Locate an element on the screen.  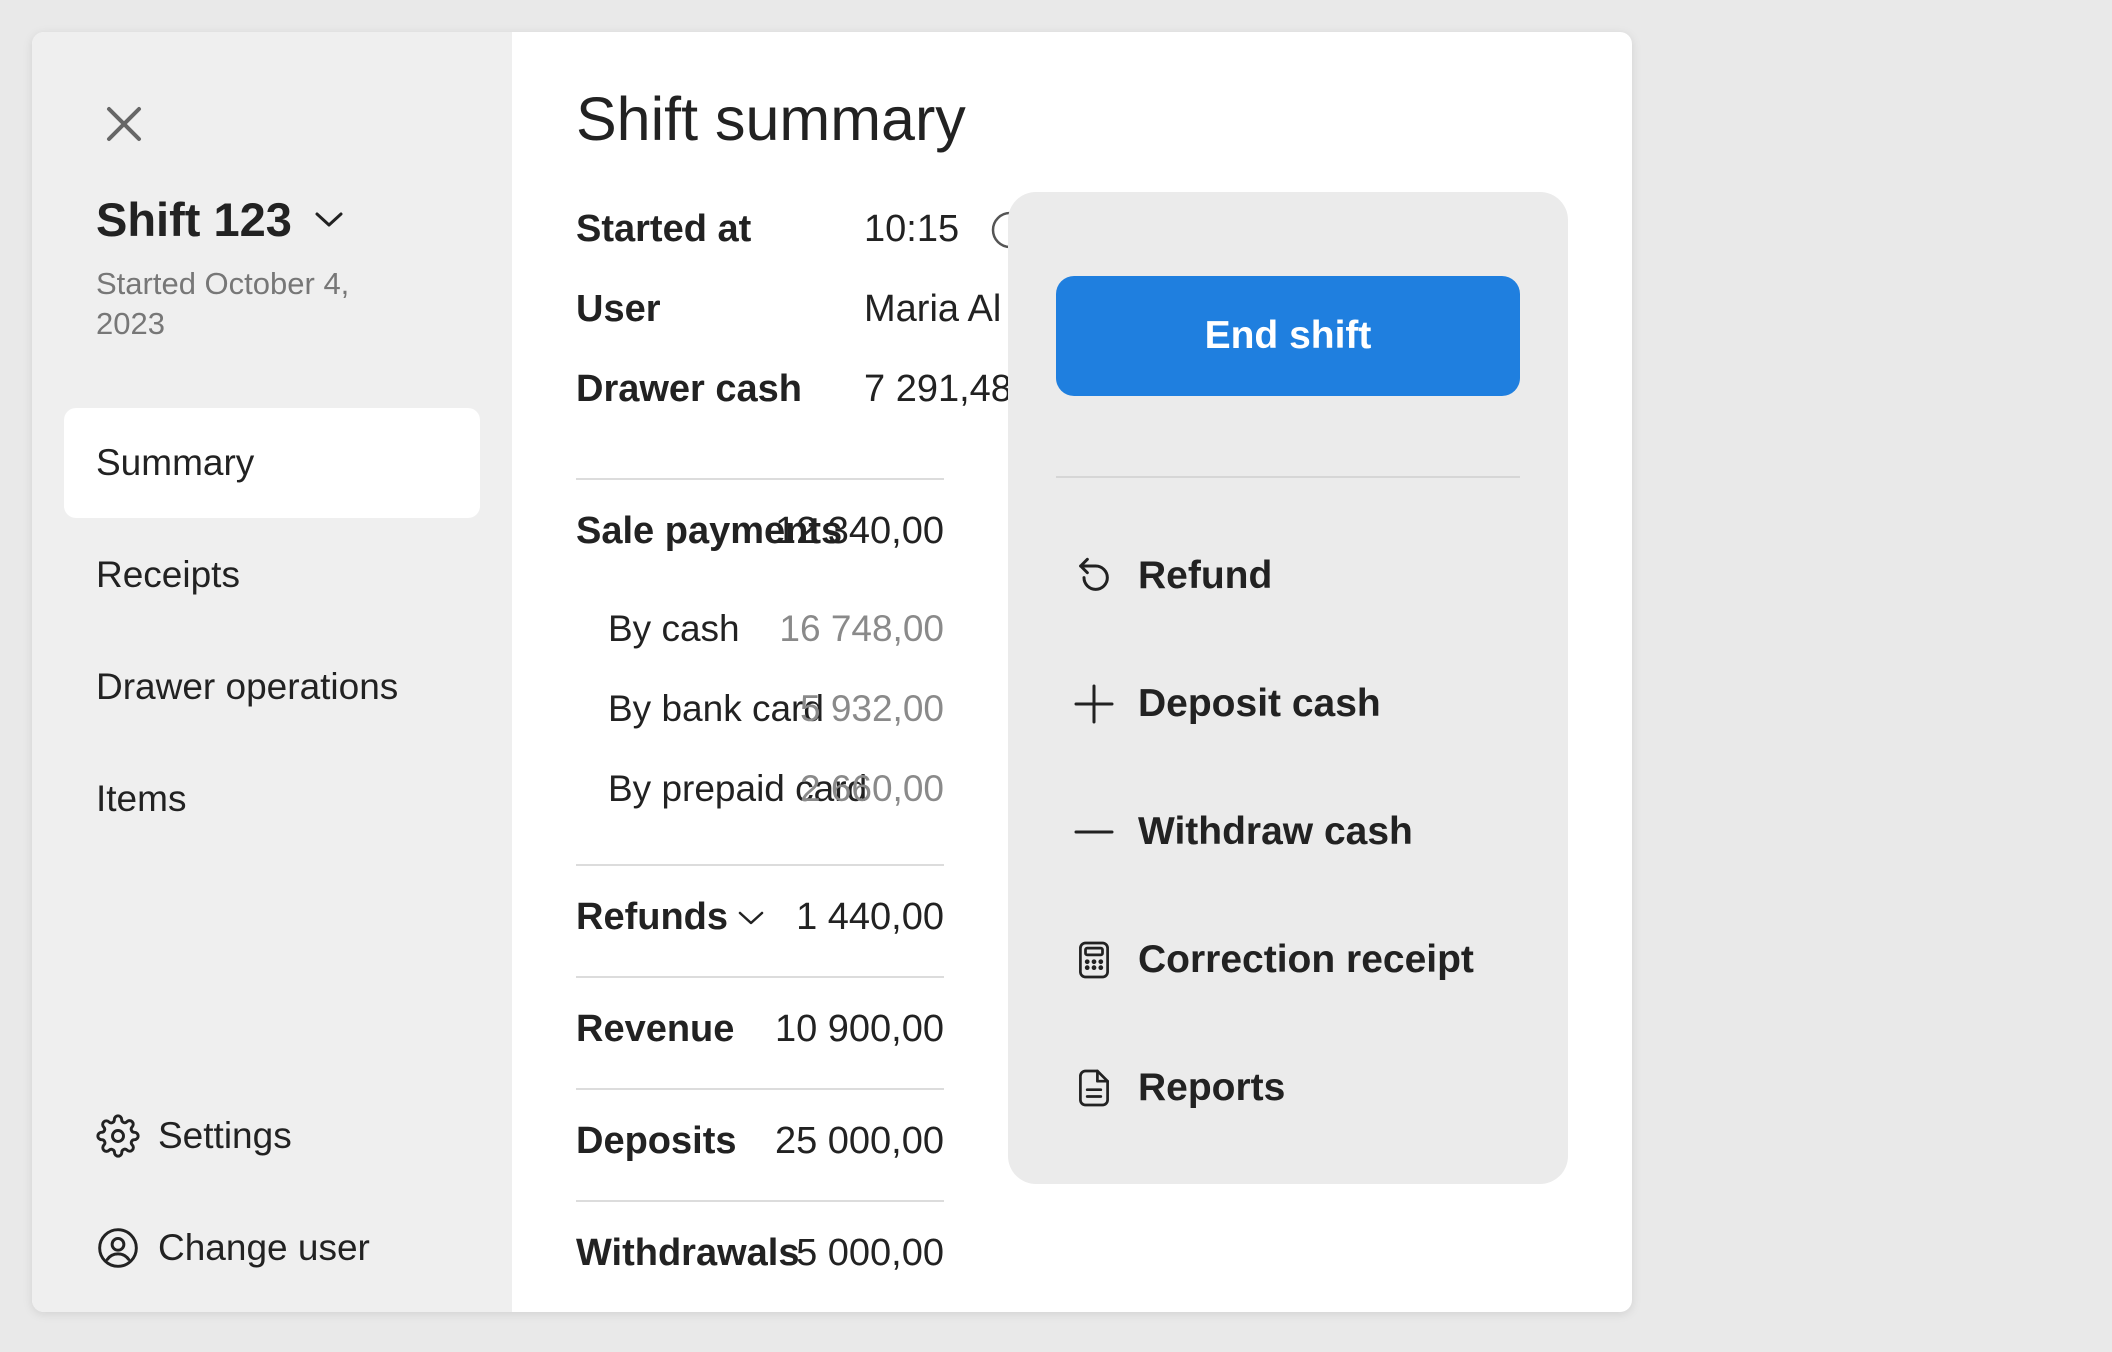
document-icon is located at coordinates (1094, 1088).